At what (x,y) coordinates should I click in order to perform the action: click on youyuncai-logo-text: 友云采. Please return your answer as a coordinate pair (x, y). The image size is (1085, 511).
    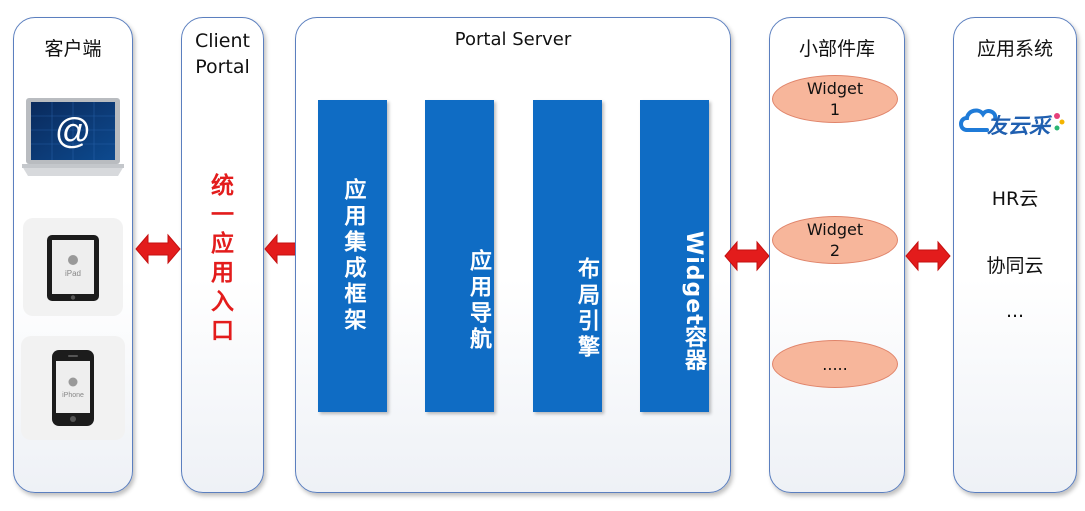
    Looking at the image, I should click on (1020, 126).